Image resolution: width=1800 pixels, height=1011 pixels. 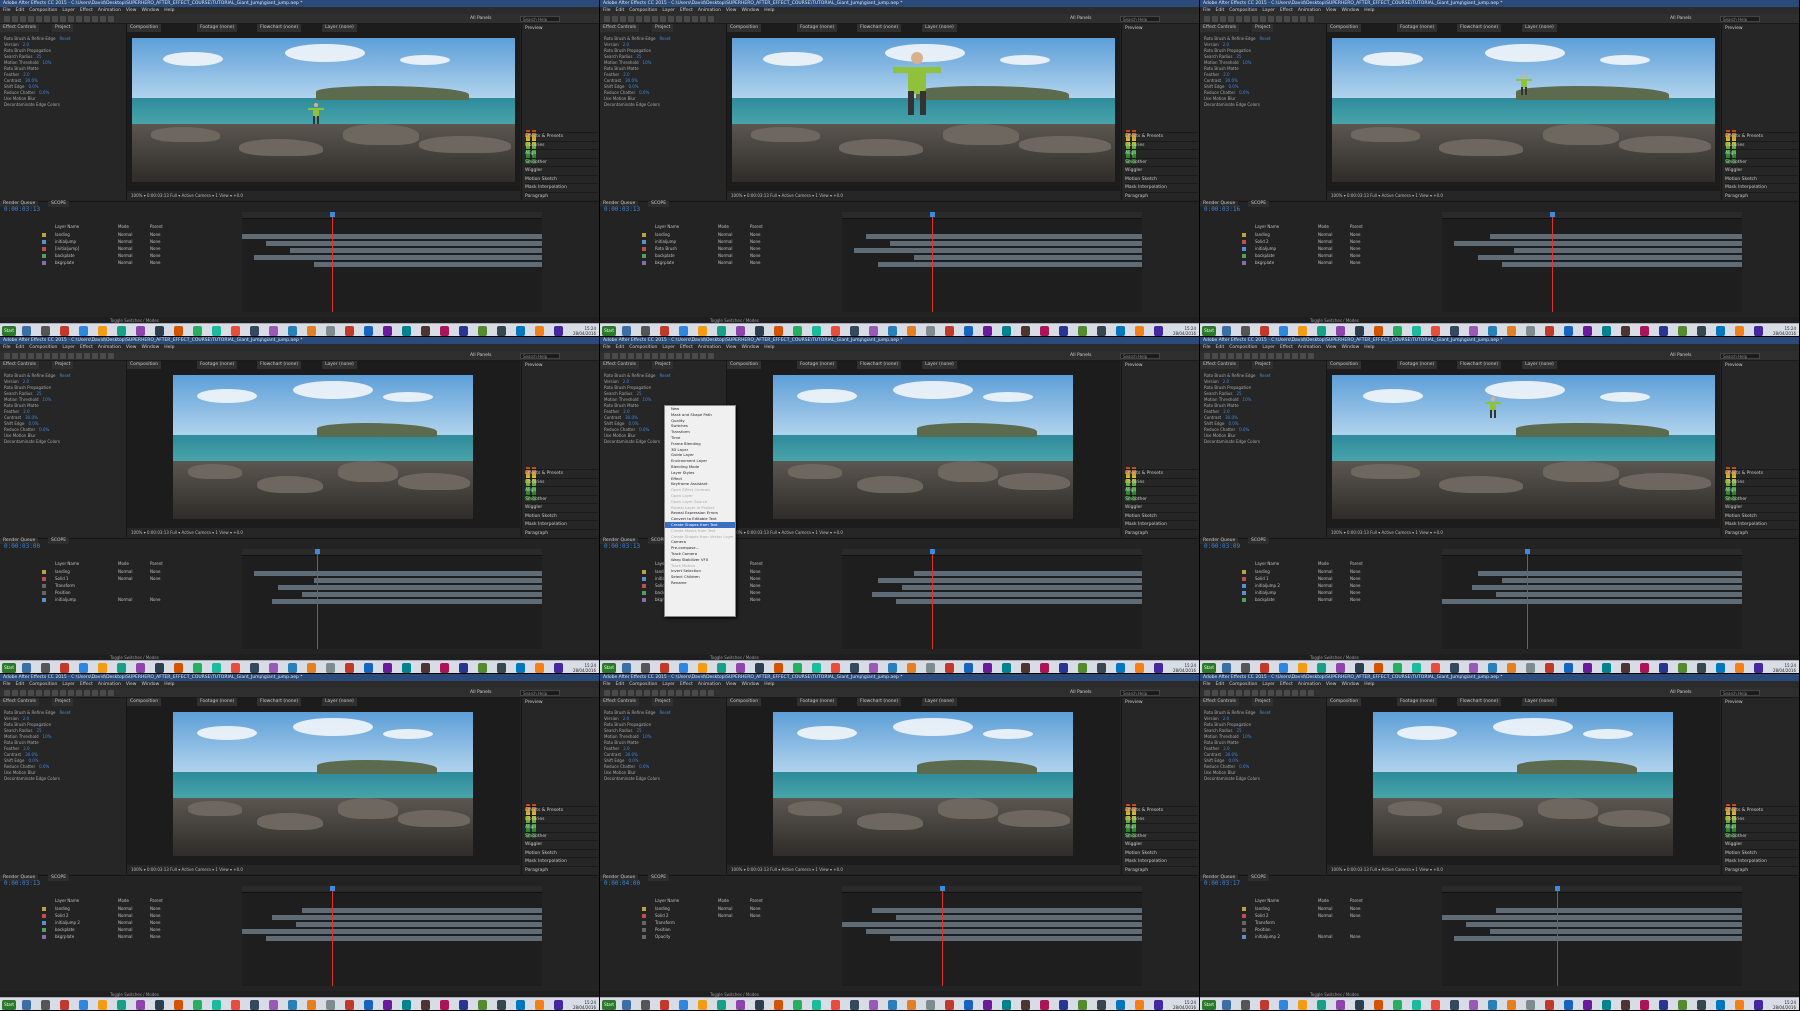 I want to click on tab-composition: Composition, so click(x=744, y=365).